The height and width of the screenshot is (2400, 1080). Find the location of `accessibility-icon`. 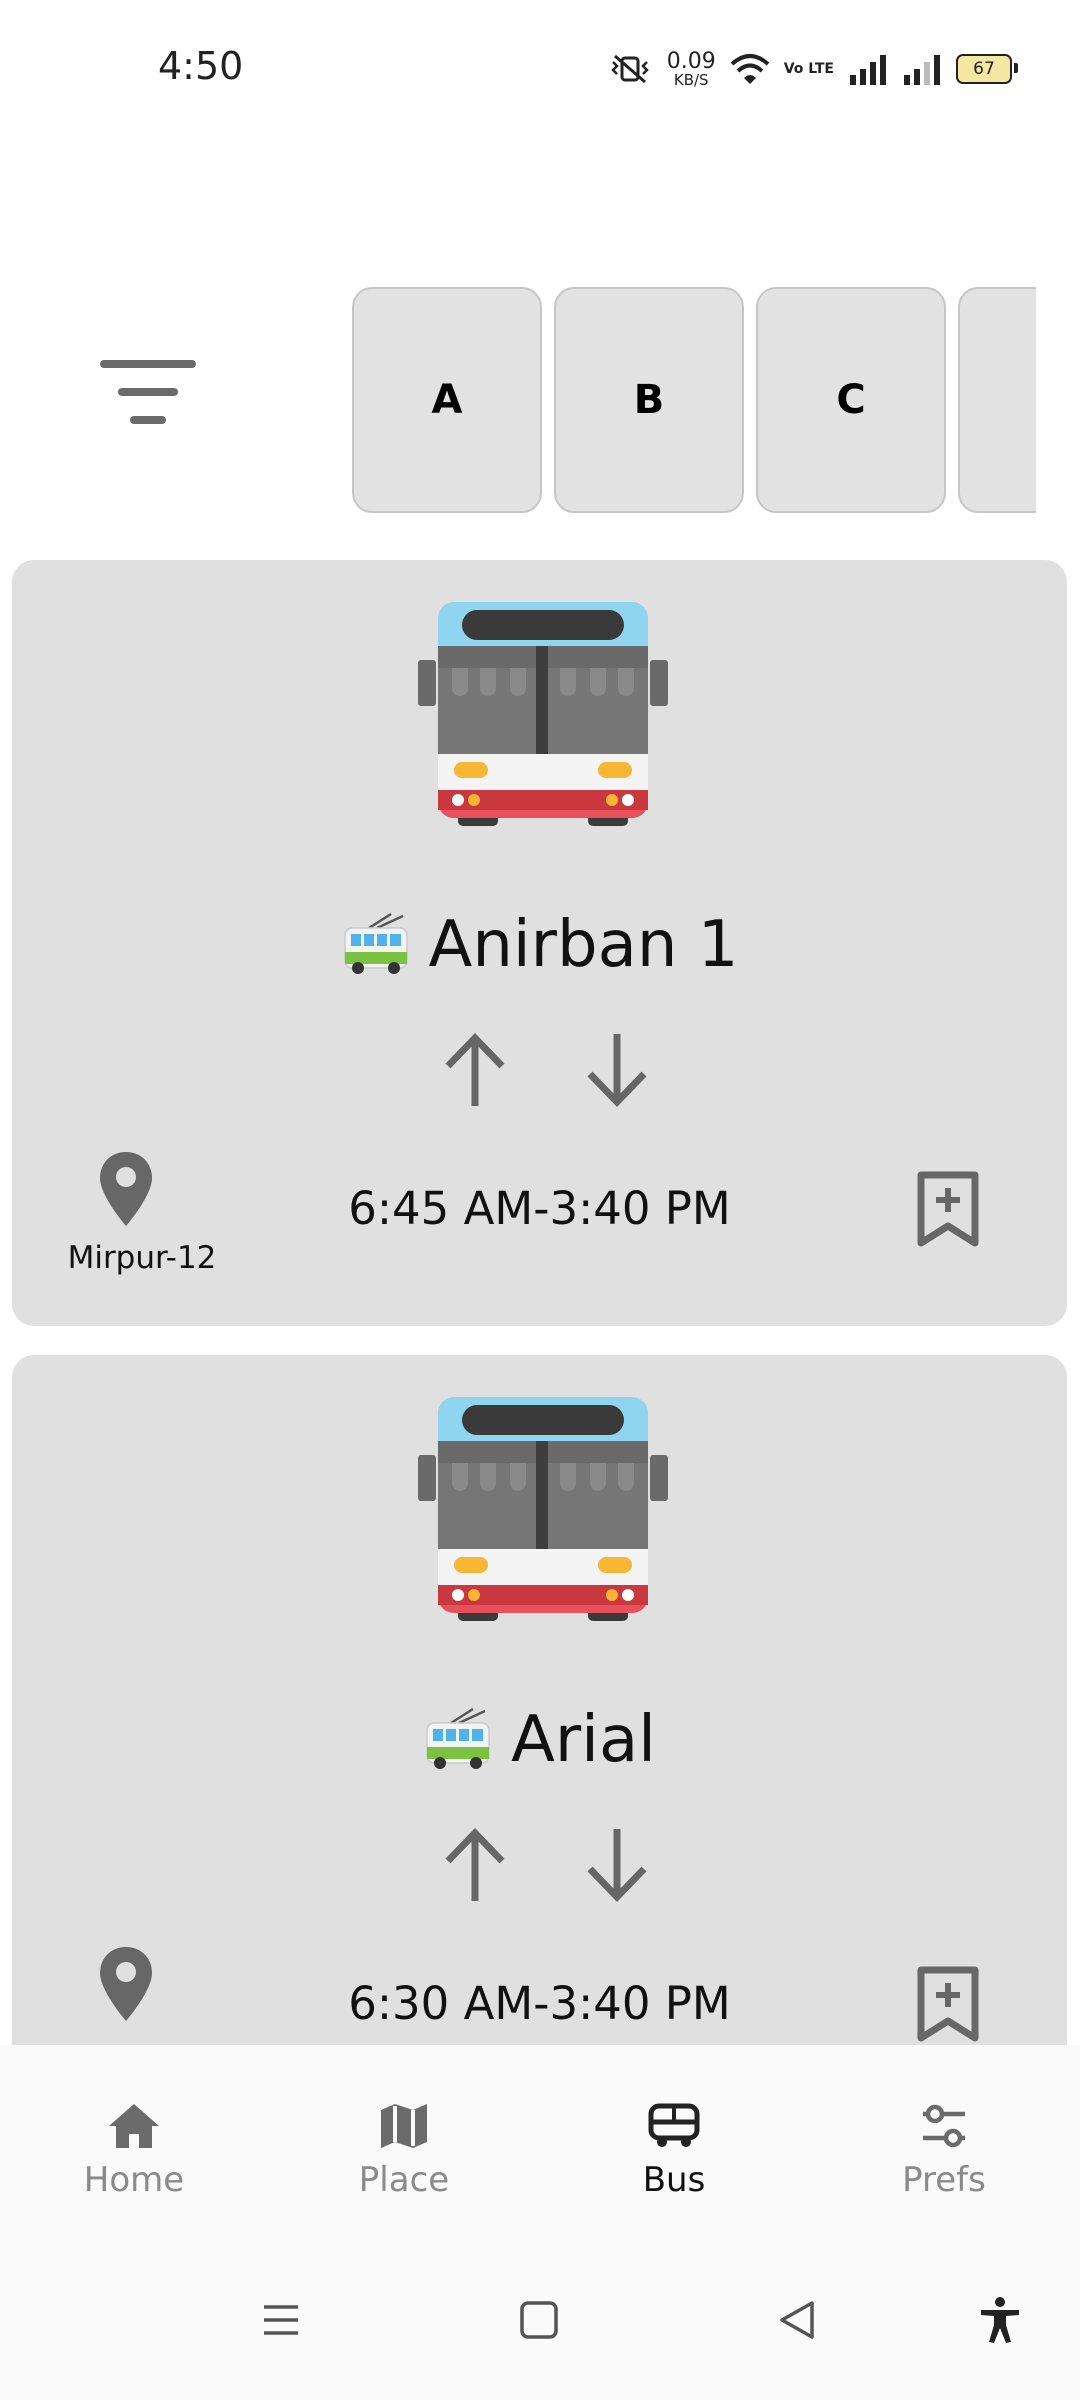

accessibility-icon is located at coordinates (1000, 2320).